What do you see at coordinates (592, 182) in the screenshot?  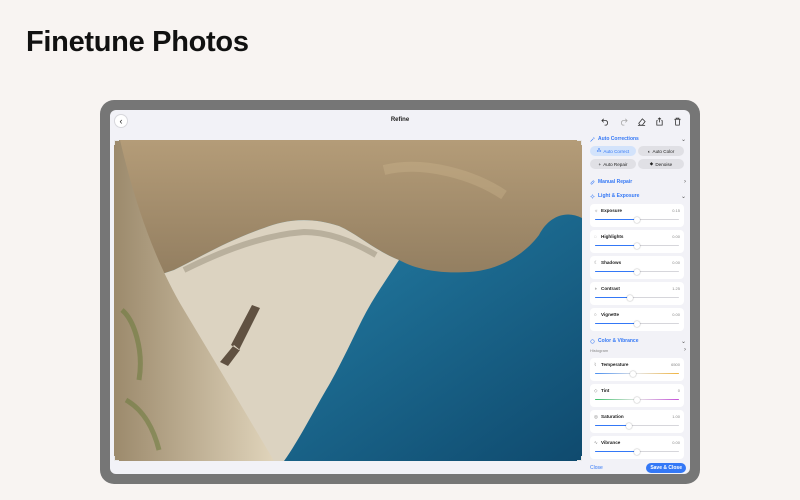 I see `bandage-icon` at bounding box center [592, 182].